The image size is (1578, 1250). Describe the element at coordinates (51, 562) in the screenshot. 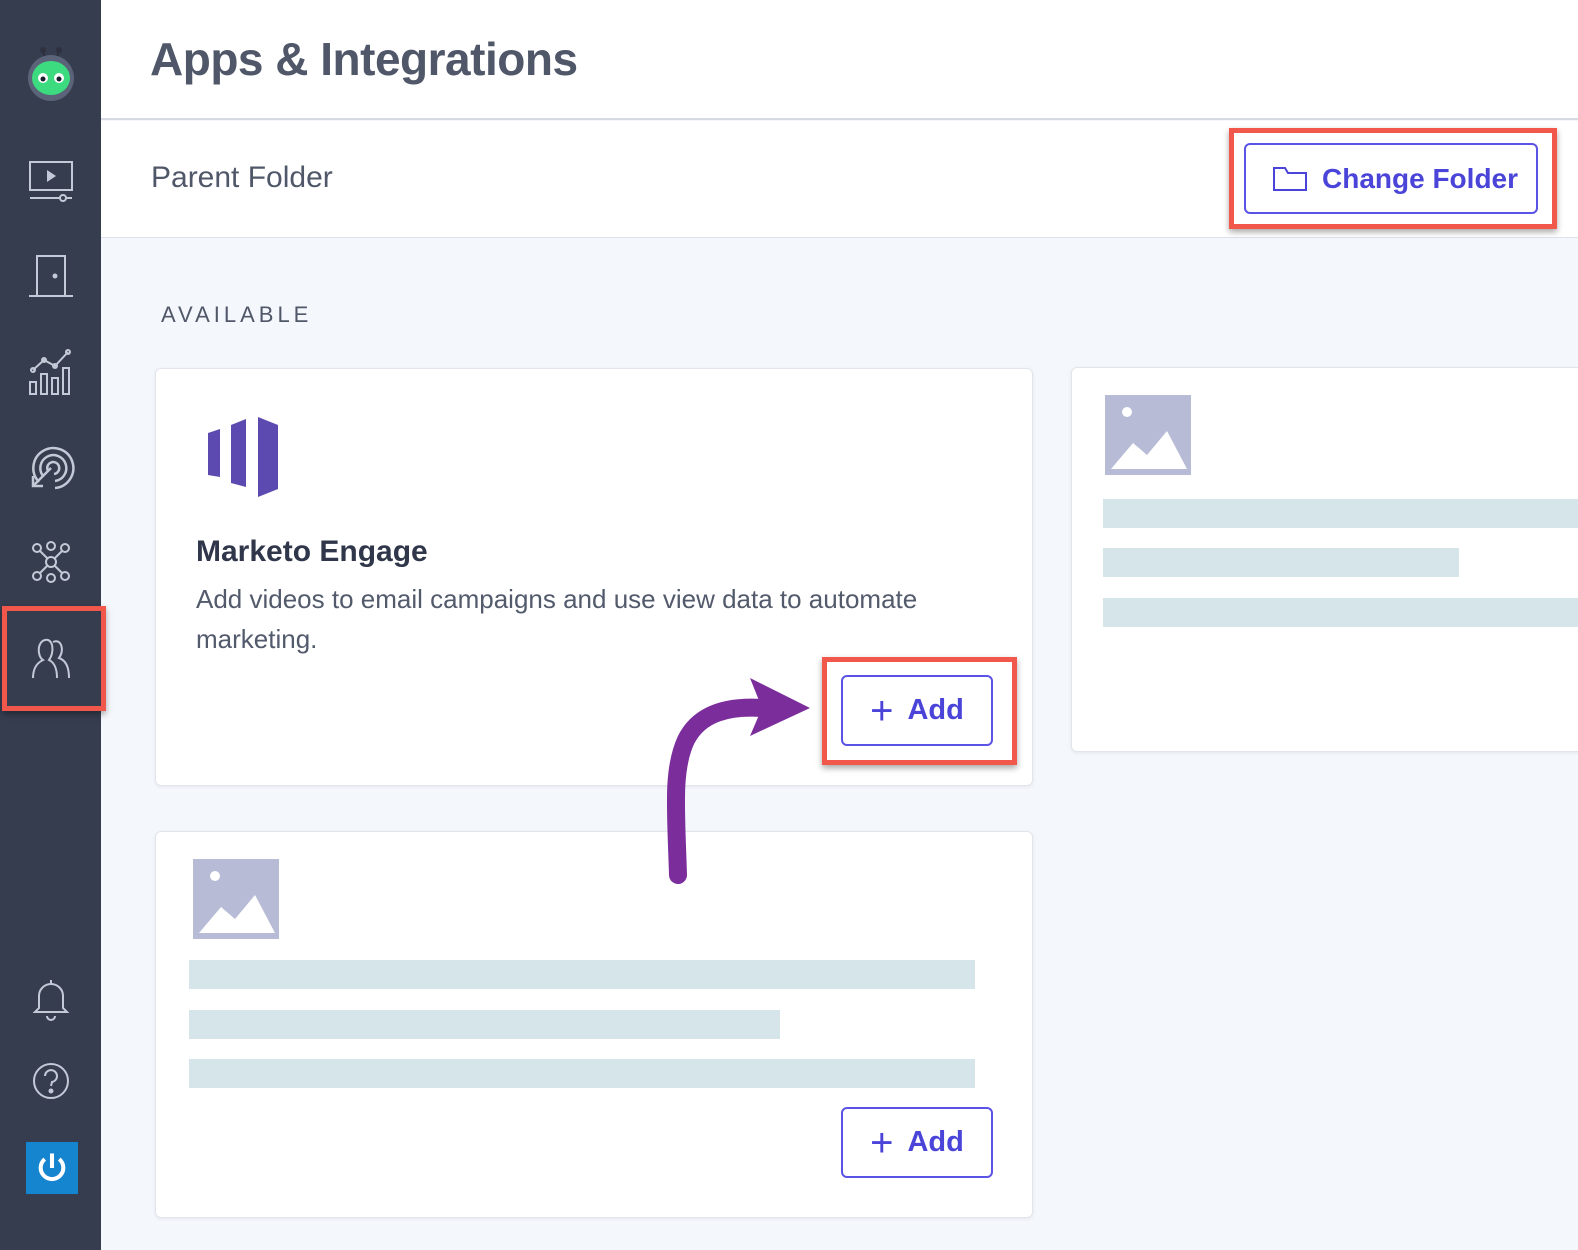

I see `network-icon` at that location.